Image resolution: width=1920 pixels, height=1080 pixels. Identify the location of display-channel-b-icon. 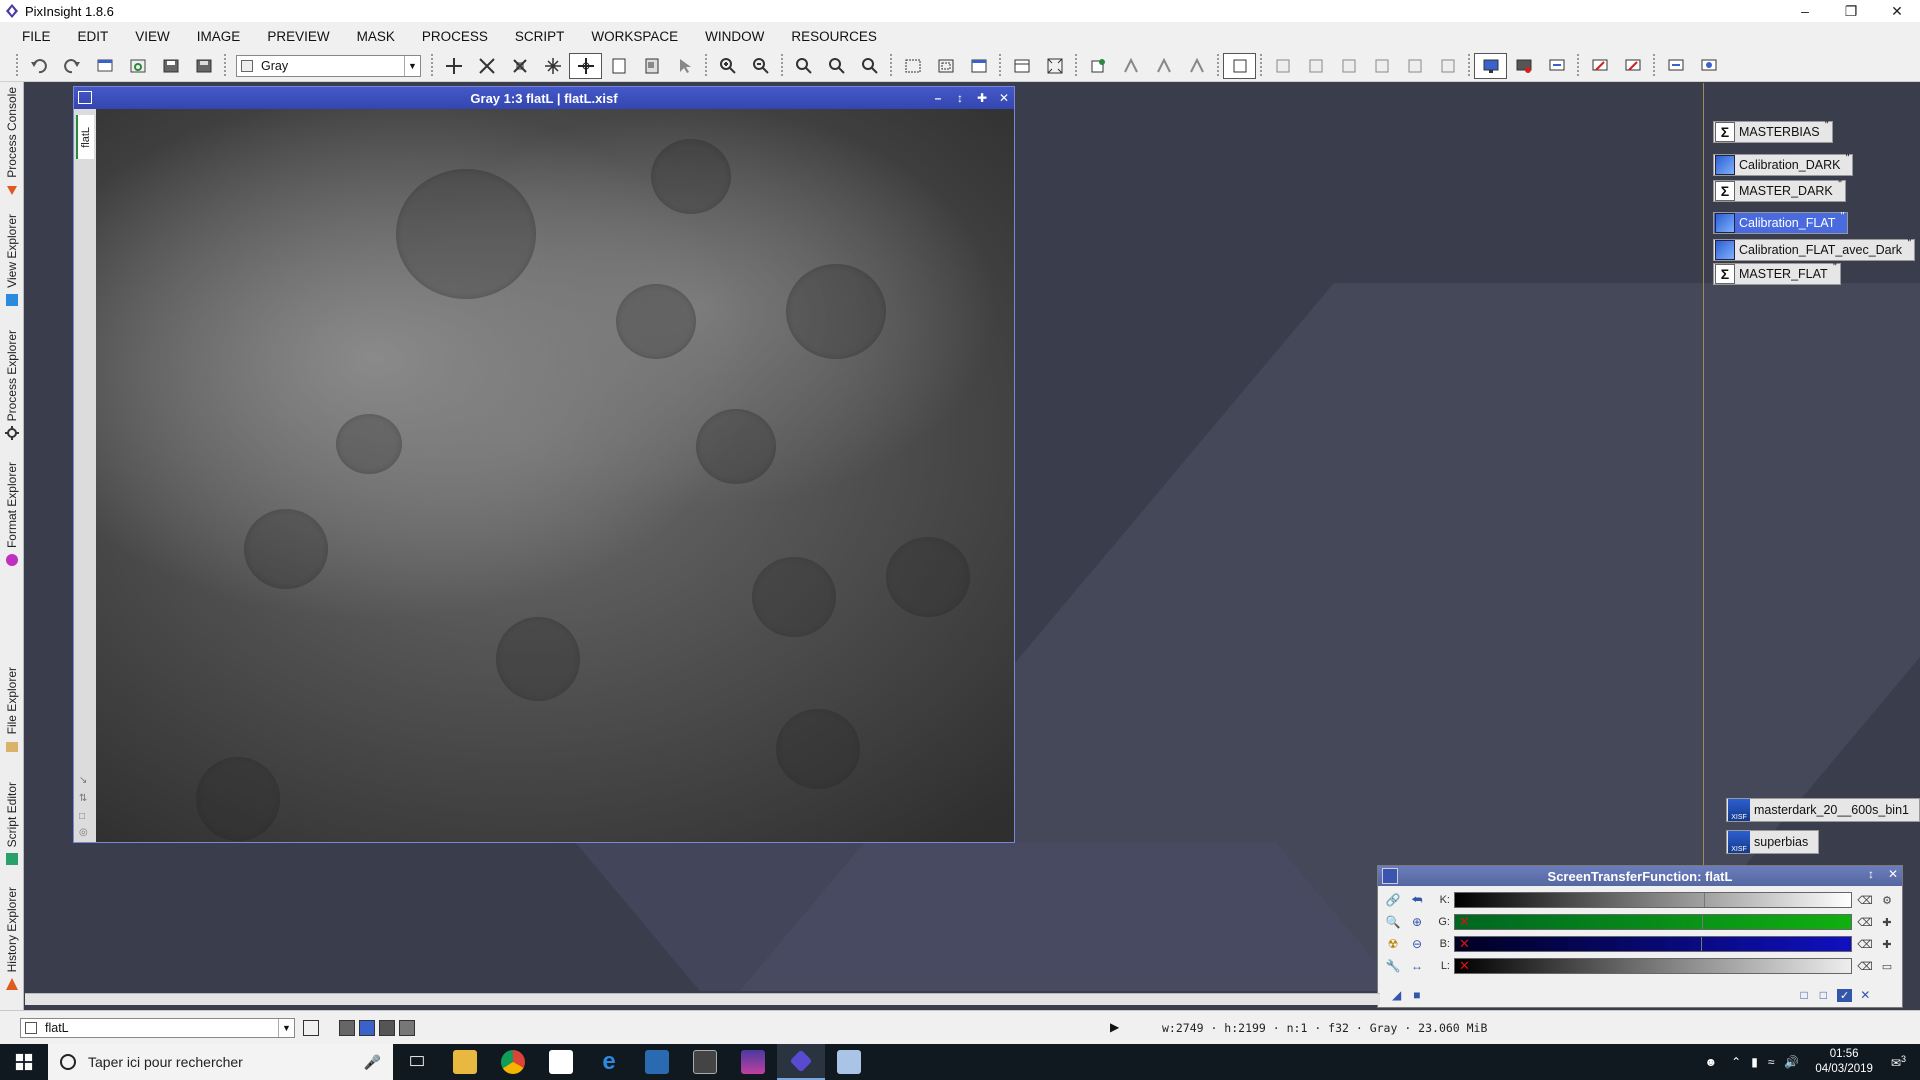
(407, 1027).